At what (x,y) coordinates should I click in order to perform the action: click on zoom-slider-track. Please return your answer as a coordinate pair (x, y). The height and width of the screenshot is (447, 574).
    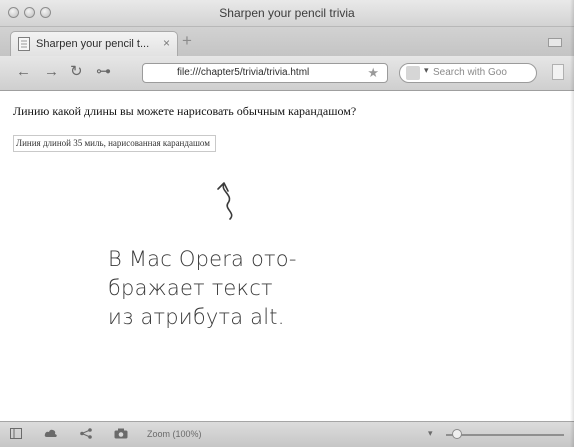
    Looking at the image, I should click on (505, 435).